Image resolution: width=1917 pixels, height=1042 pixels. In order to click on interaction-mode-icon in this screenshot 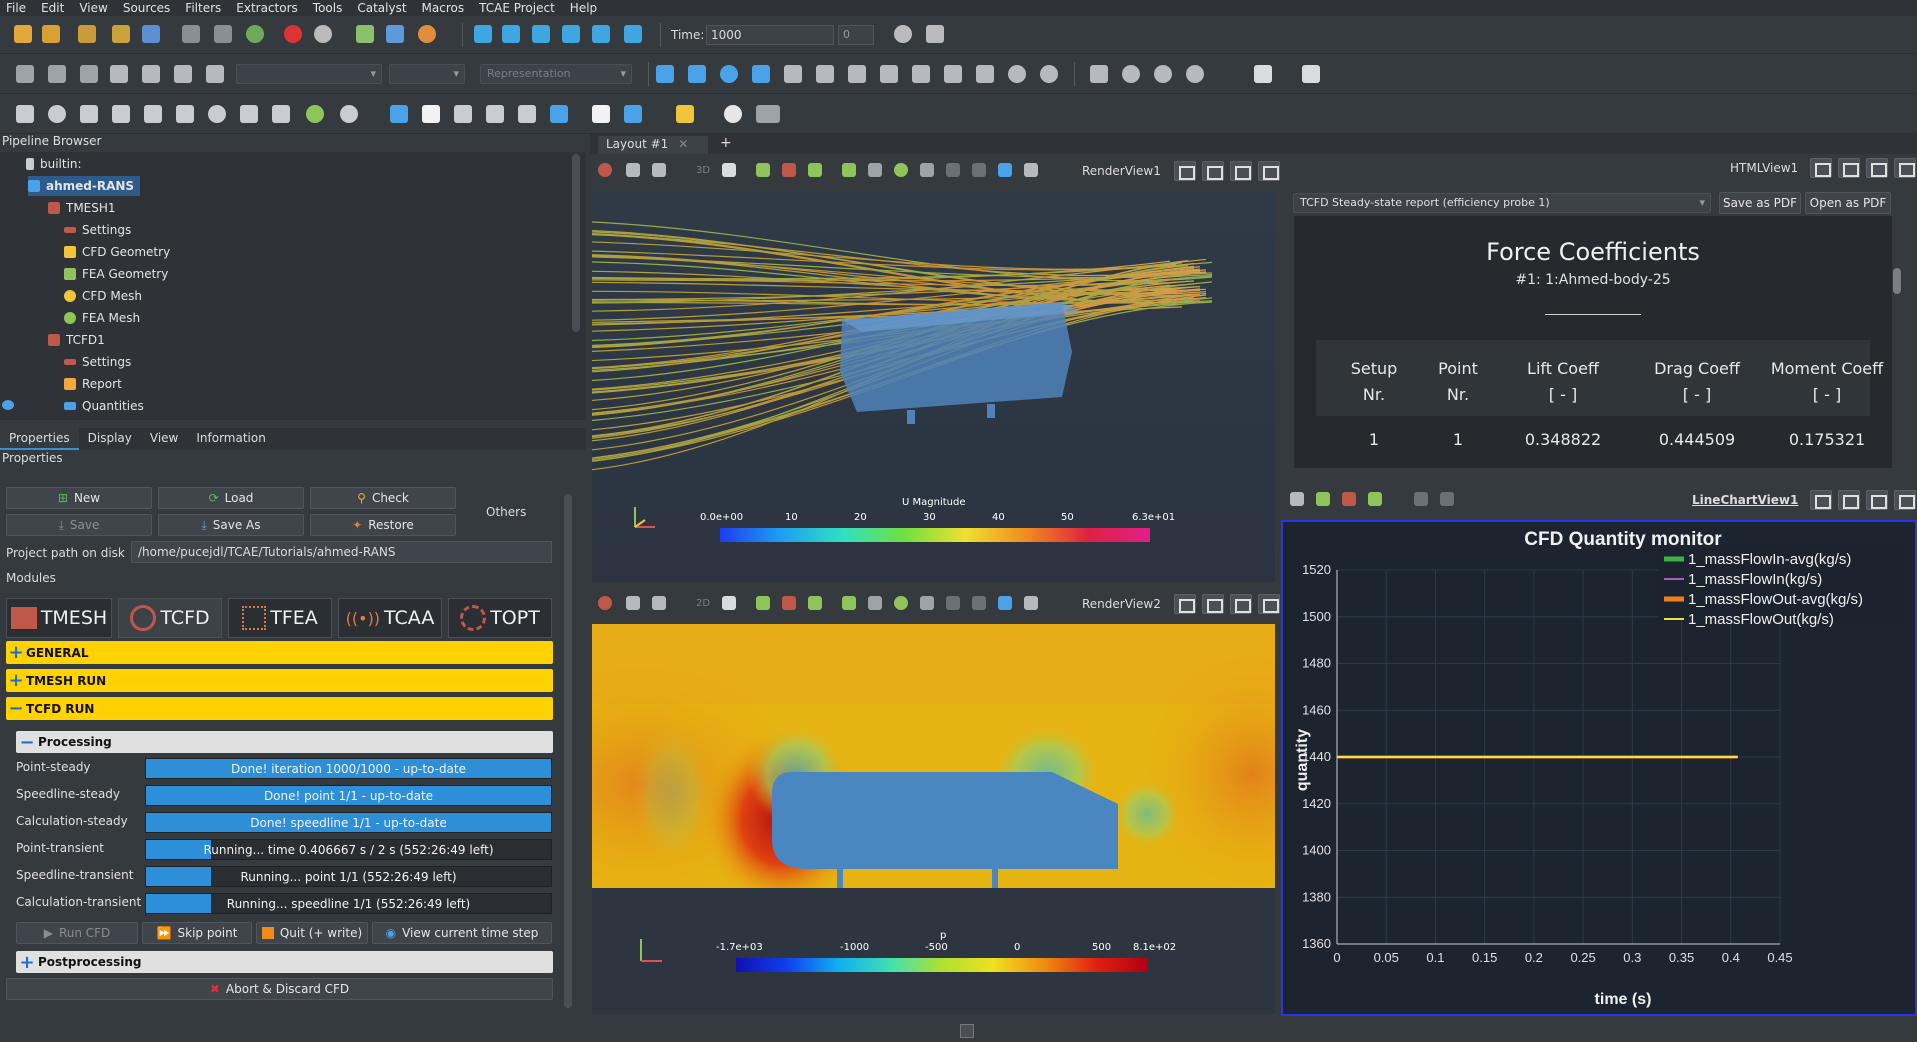, I will do `click(1099, 74)`.